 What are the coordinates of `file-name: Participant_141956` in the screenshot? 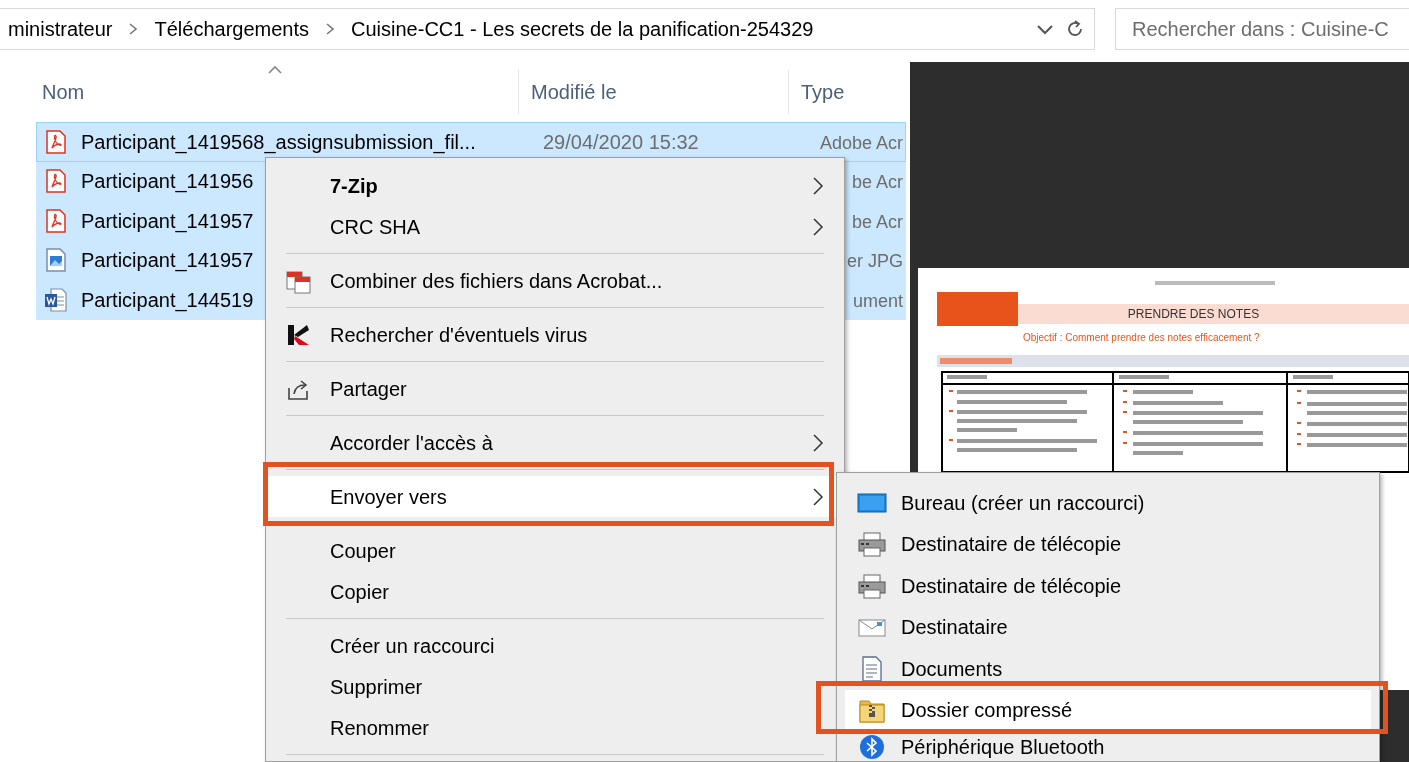 It's located at (167, 181).